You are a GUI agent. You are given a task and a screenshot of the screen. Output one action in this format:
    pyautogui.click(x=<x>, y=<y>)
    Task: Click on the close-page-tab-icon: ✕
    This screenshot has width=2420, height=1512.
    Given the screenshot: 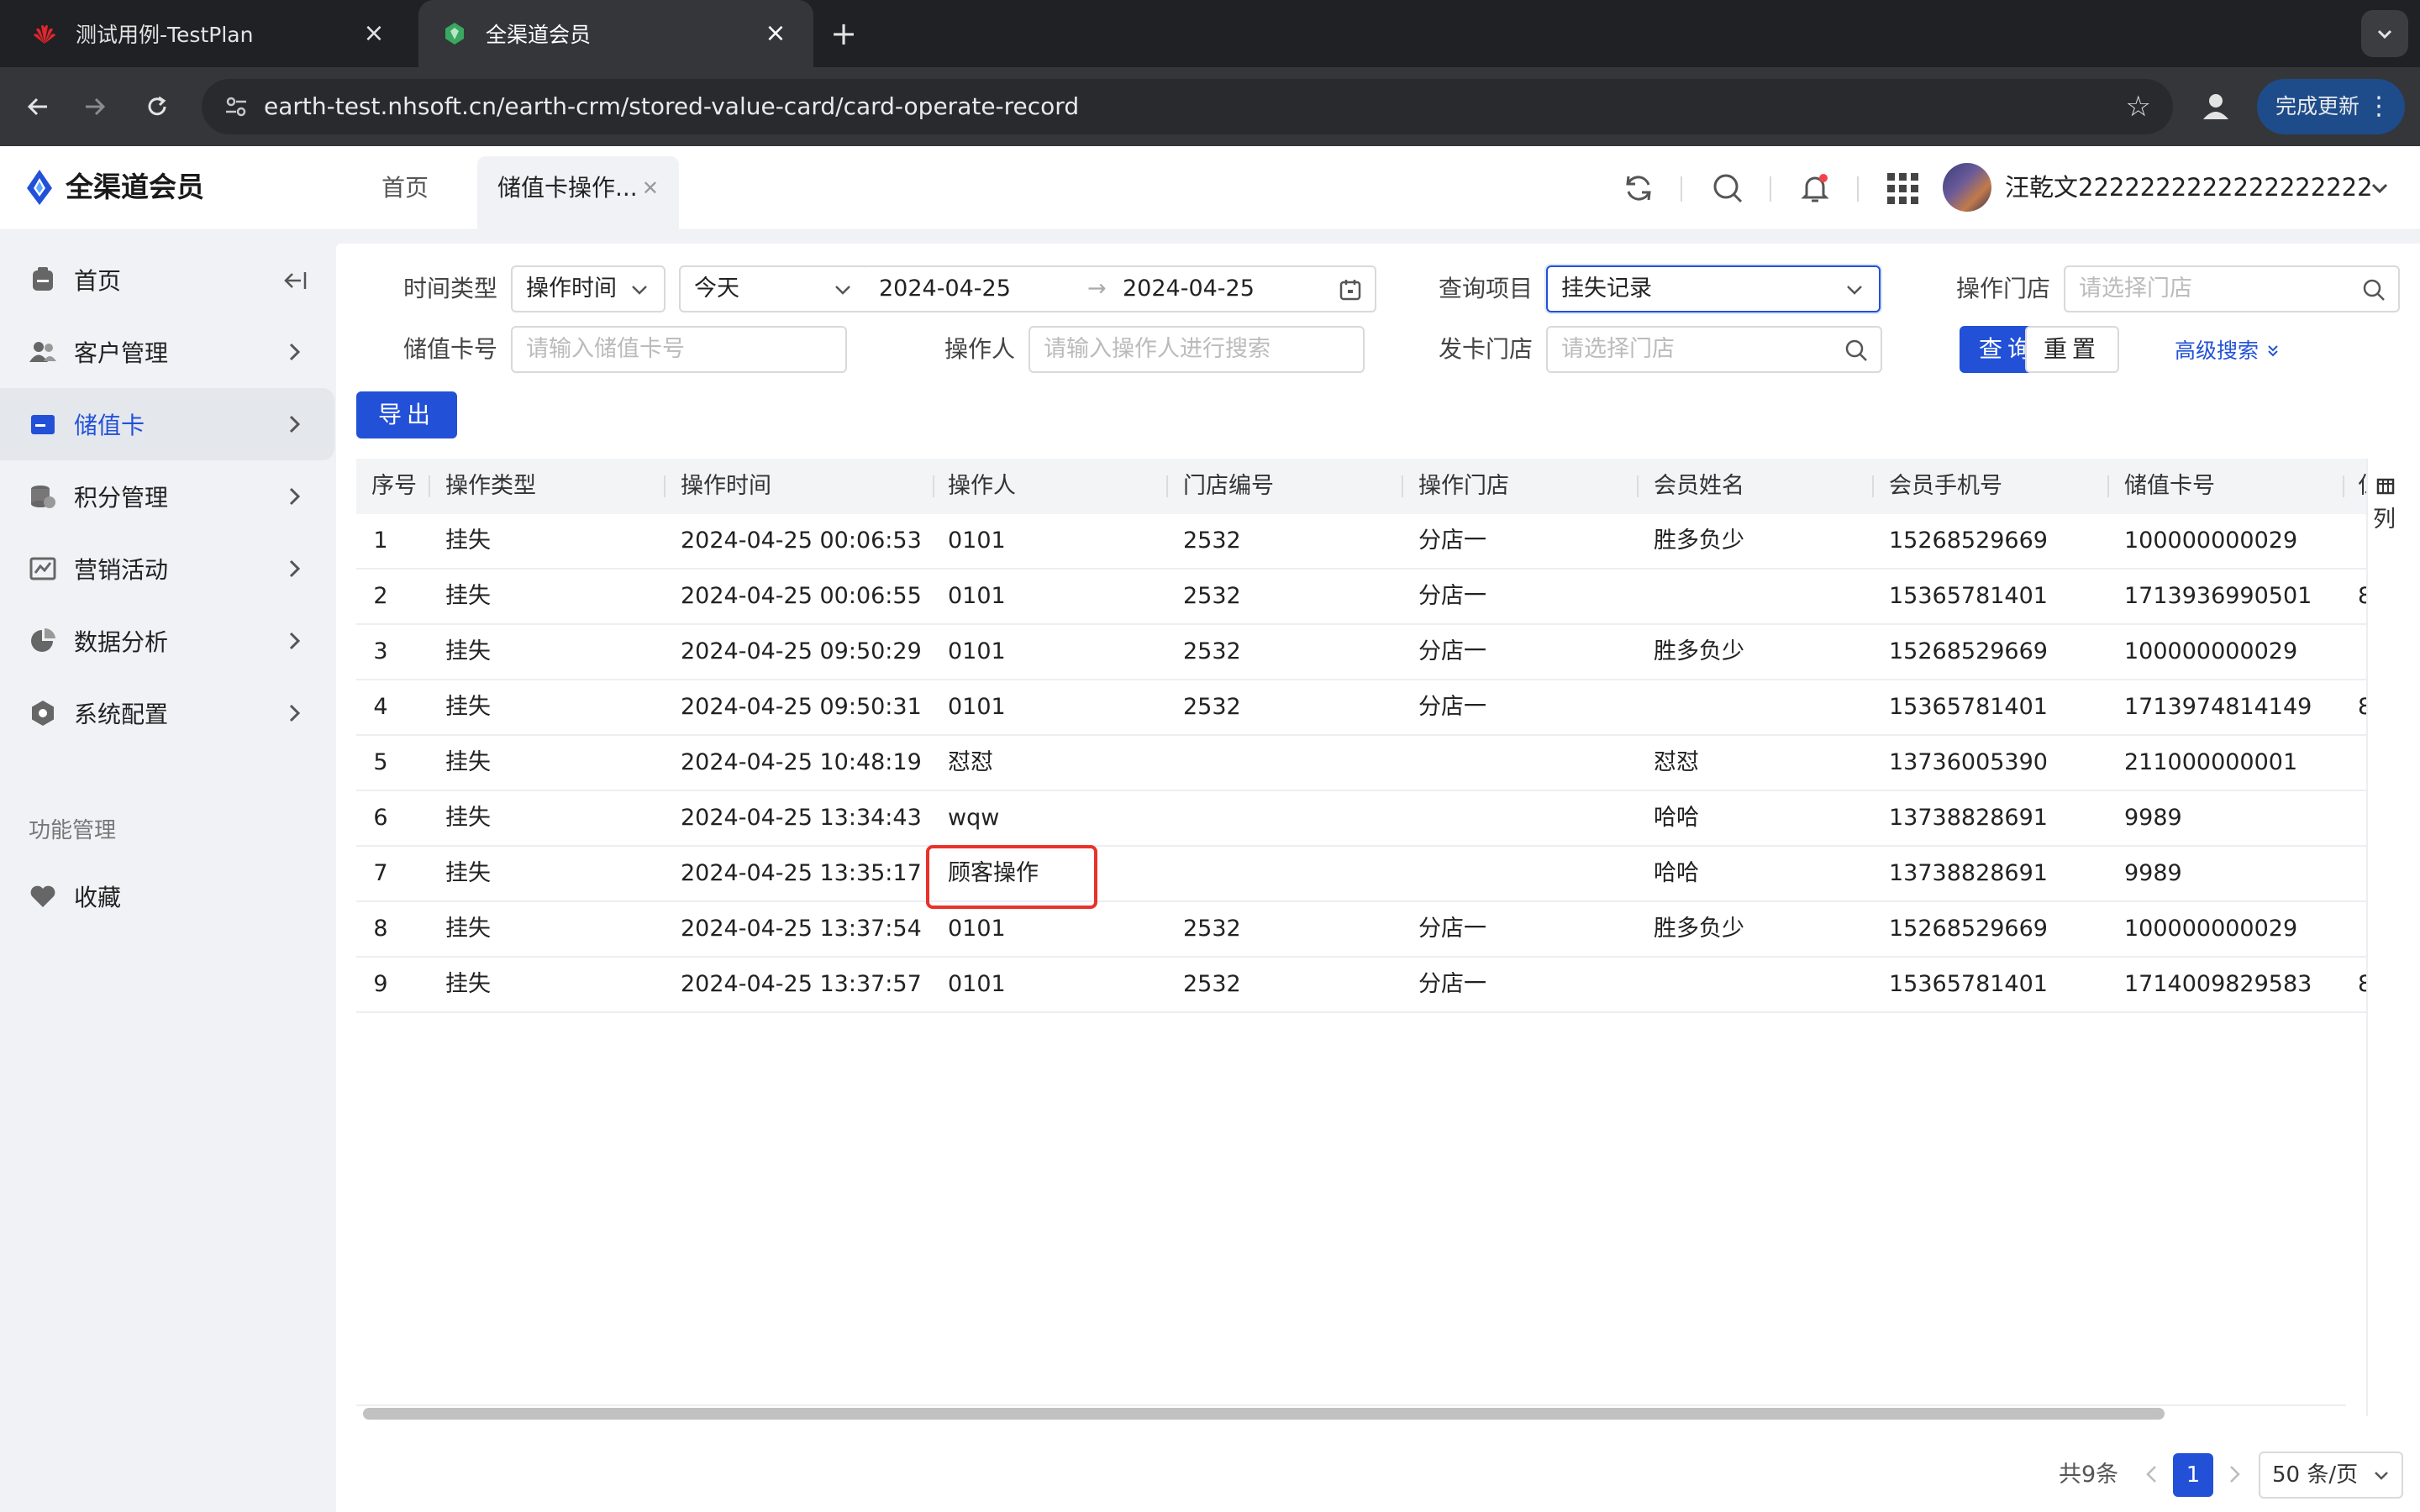 What is the action you would take?
    pyautogui.click(x=650, y=188)
    